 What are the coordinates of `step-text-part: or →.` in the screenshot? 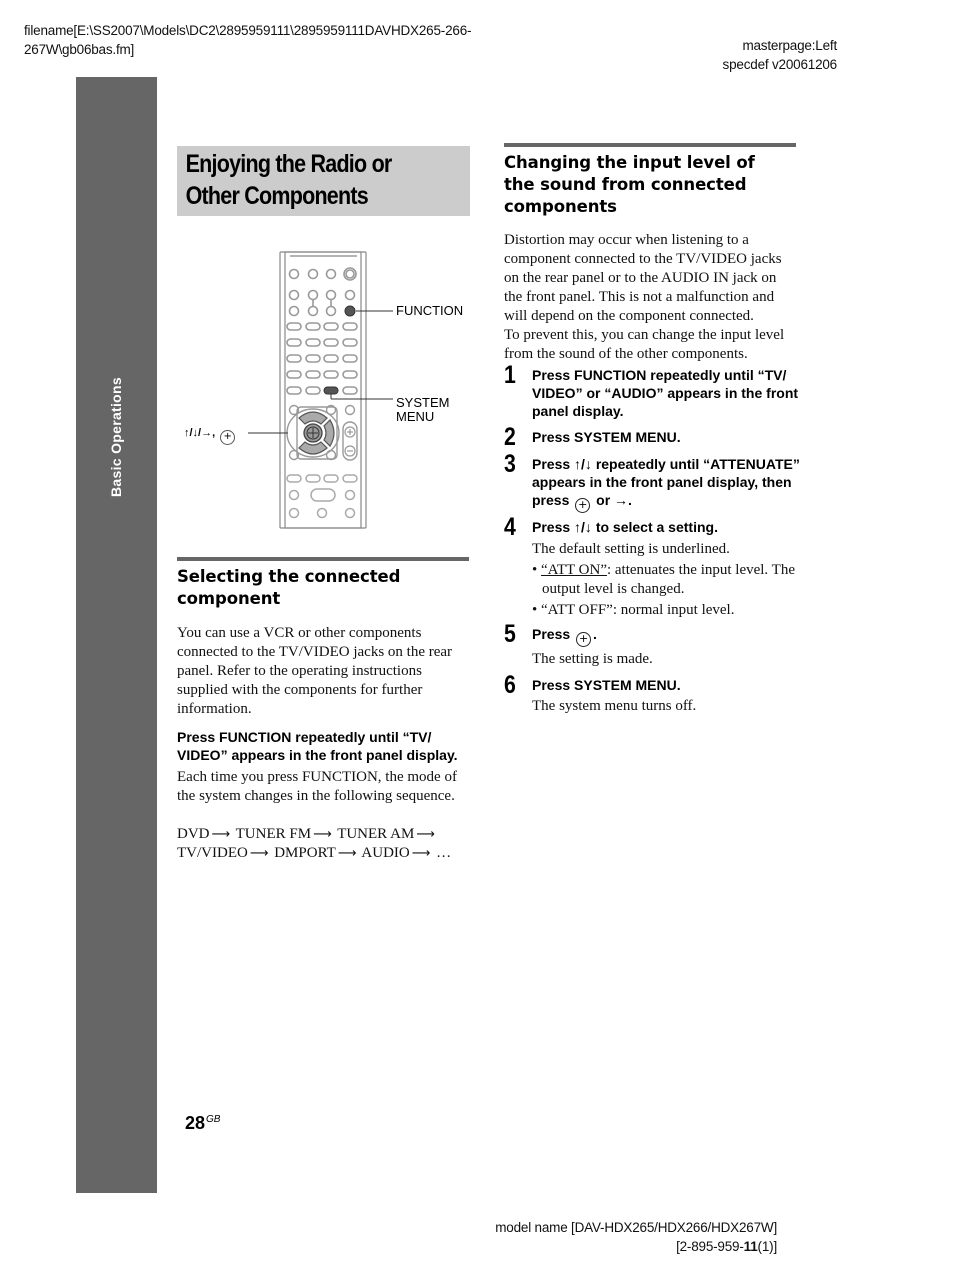 It's located at (614, 500).